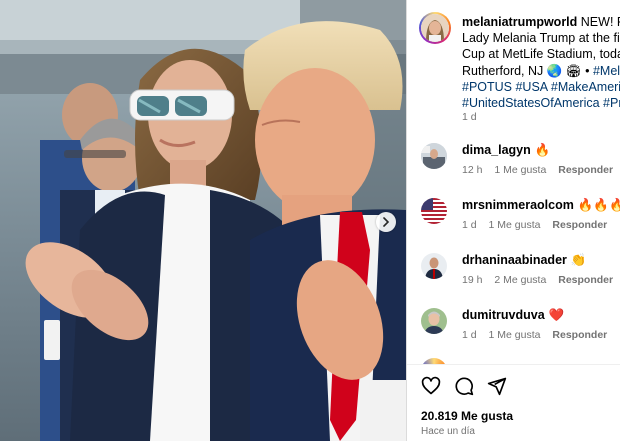  I want to click on avatar-us-flag-image, so click(434, 211).